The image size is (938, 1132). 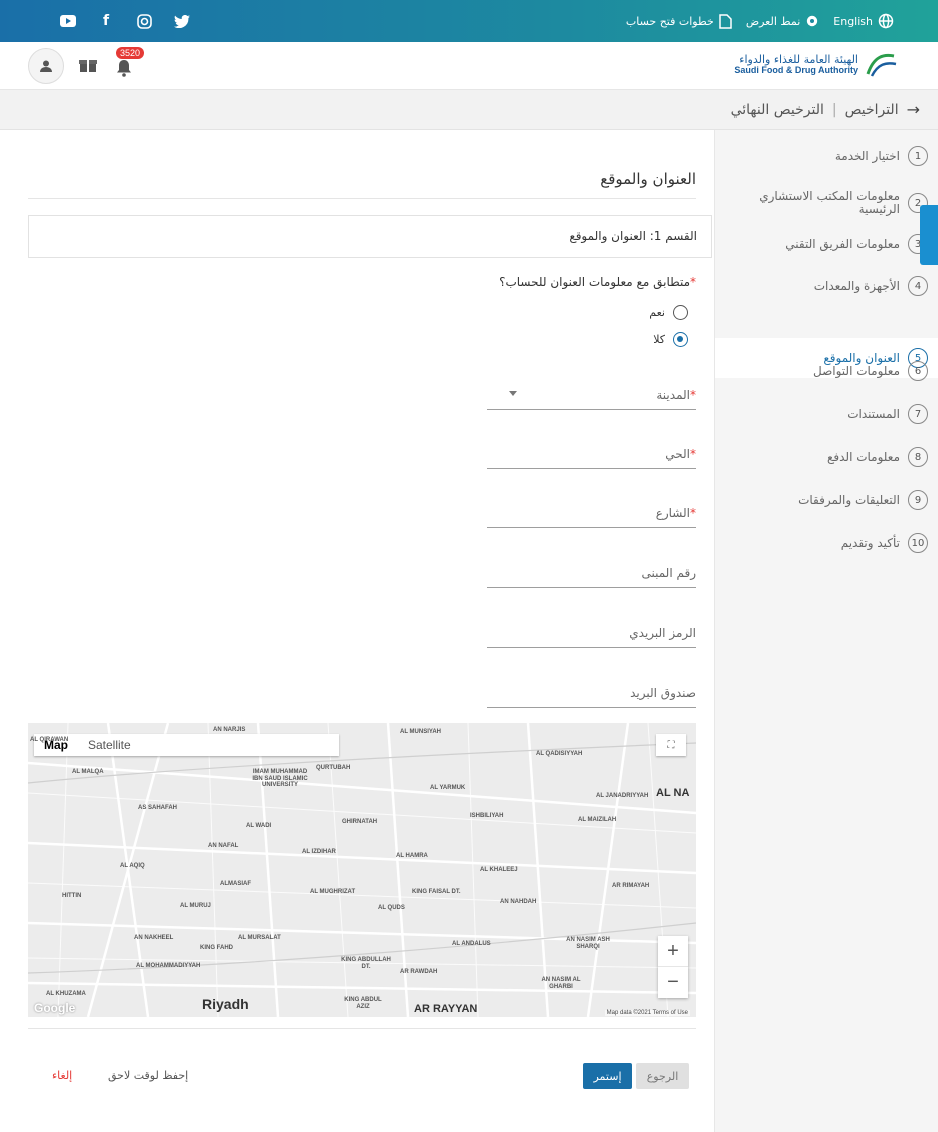 What do you see at coordinates (829, 202) in the screenshot?
I see `step-label: معلومات المكتب الاستشاري الرئيسية` at bounding box center [829, 202].